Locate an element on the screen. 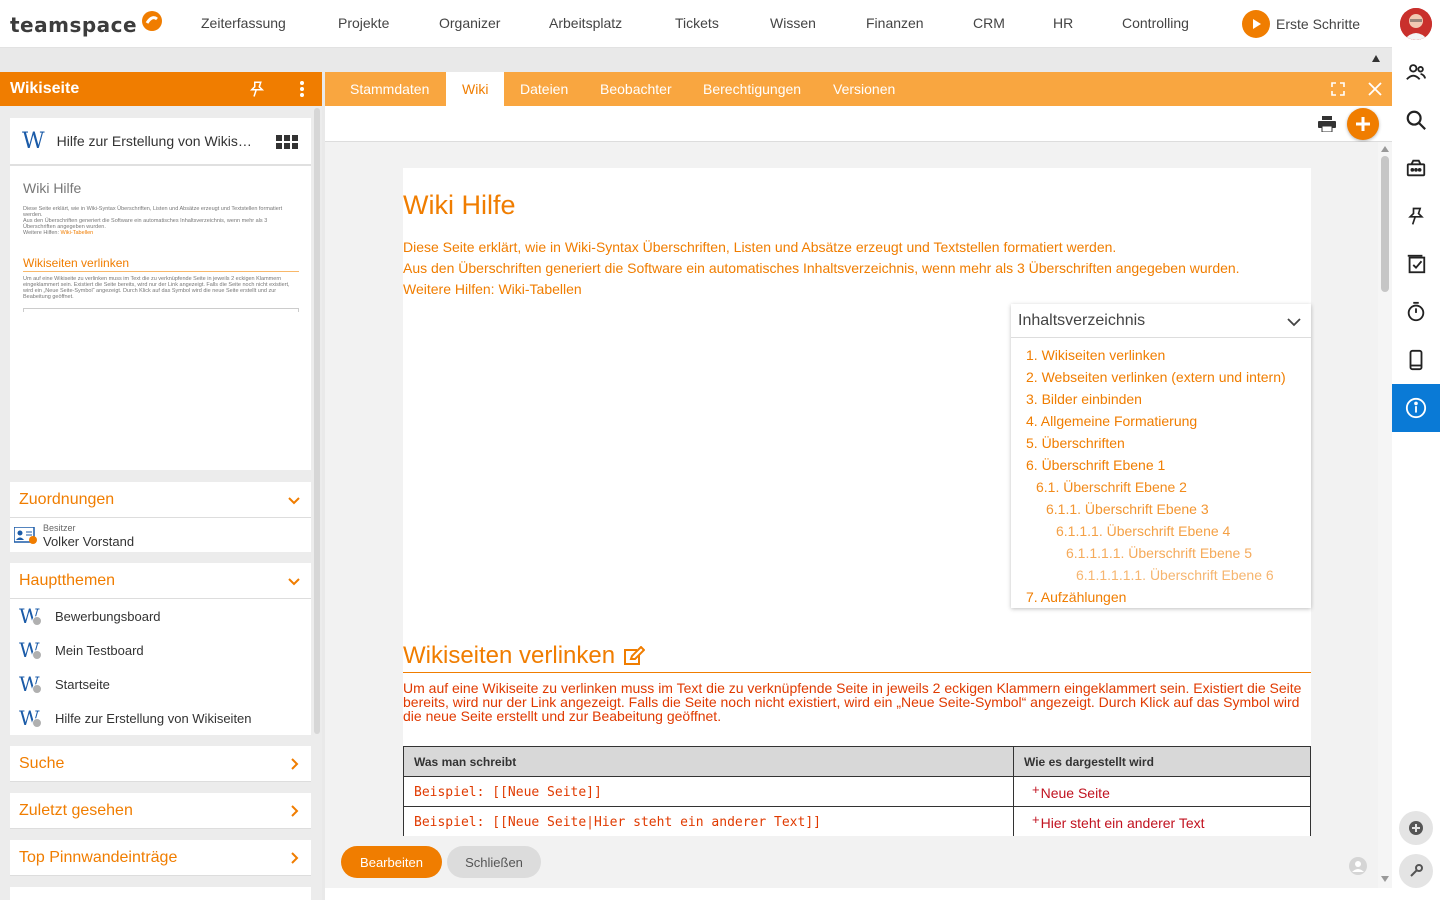  hauptthemen-header: Hauptthemen is located at coordinates (160, 581).